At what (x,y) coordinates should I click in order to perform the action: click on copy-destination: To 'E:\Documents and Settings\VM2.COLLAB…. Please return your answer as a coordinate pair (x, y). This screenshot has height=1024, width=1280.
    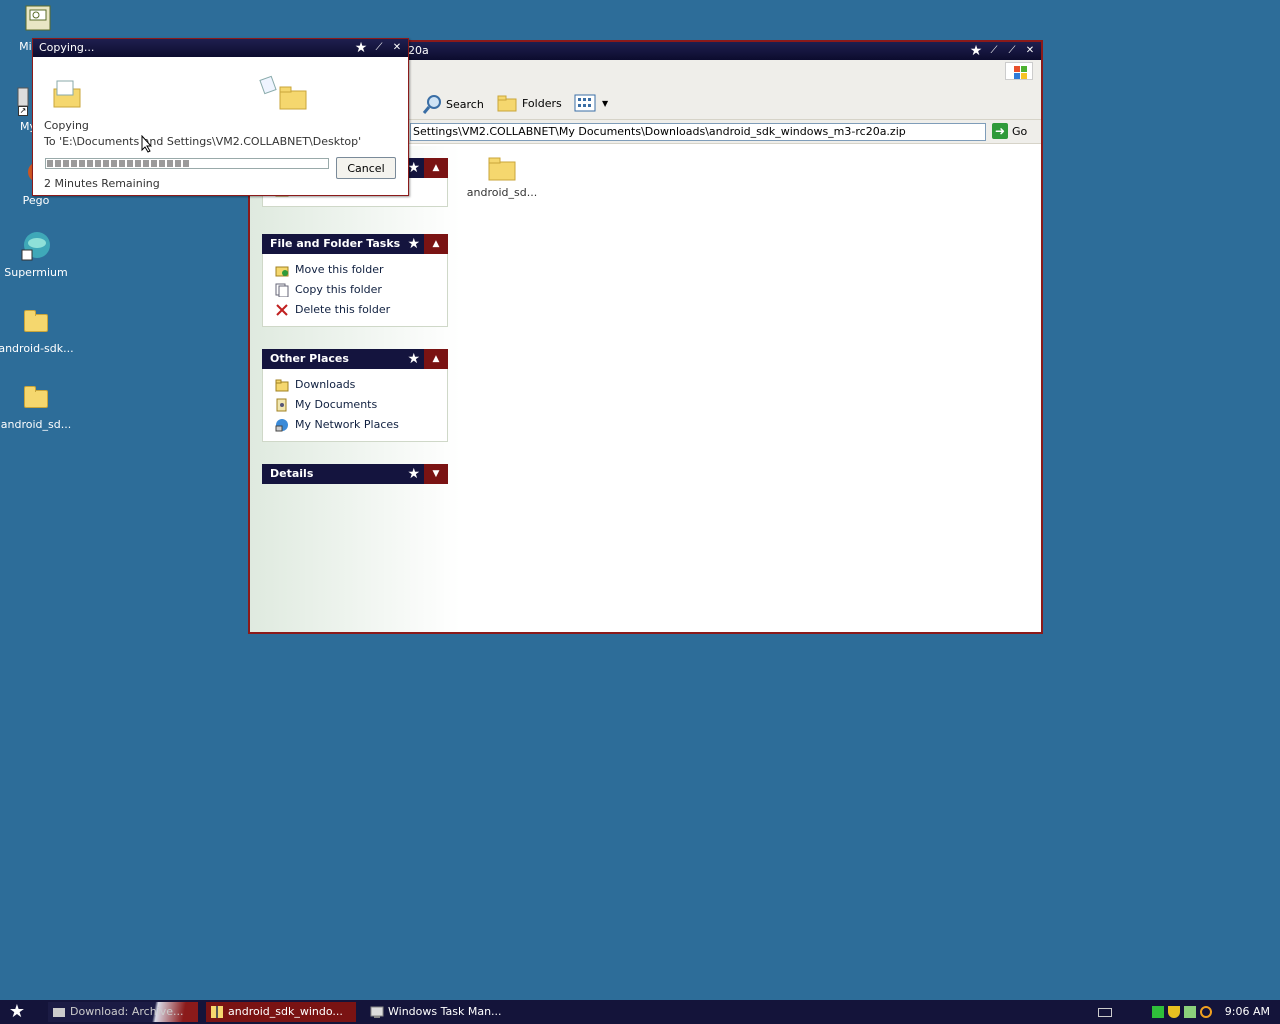
    Looking at the image, I should click on (203, 141).